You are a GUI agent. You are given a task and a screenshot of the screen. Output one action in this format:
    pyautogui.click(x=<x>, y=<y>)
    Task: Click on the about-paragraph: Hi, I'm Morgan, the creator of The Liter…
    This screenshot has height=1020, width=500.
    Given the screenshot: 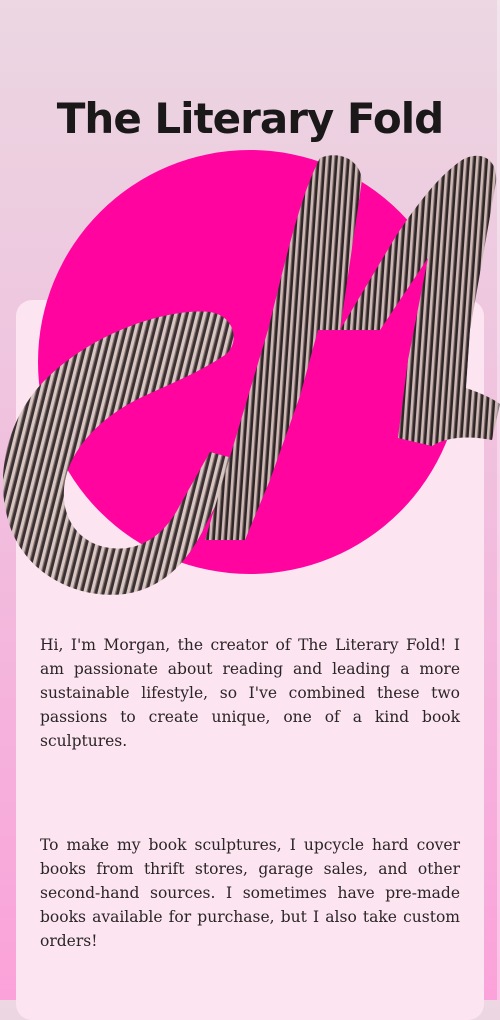 What is the action you would take?
    pyautogui.click(x=250, y=693)
    